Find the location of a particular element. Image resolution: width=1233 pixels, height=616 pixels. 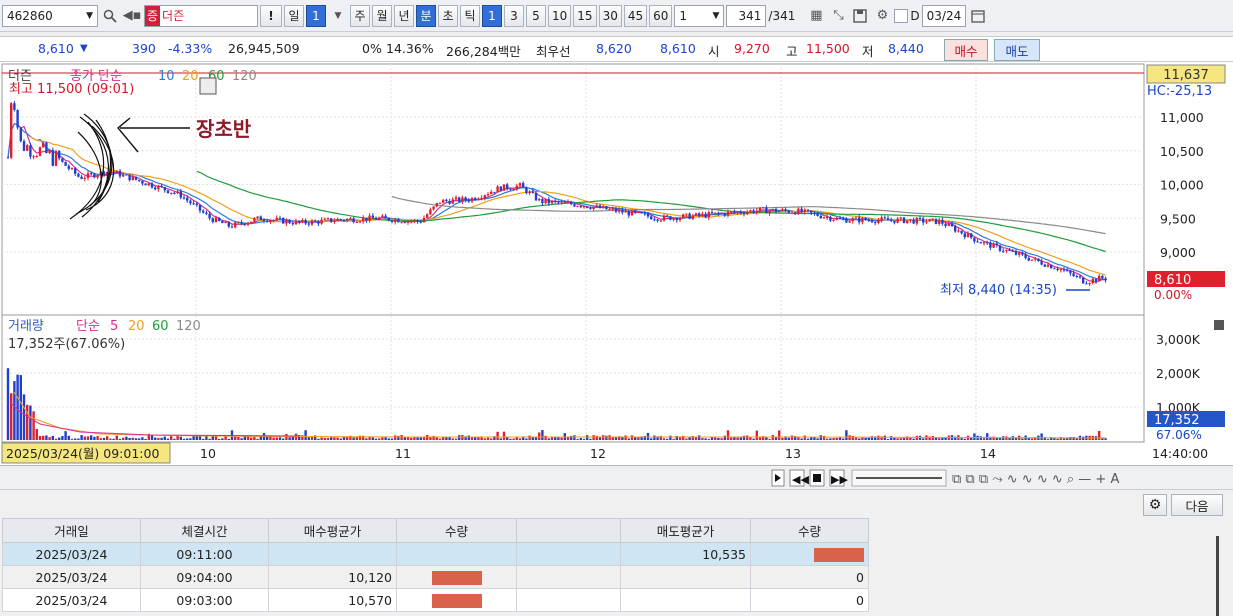

vol-ma20-legend: 20 is located at coordinates (136, 326).